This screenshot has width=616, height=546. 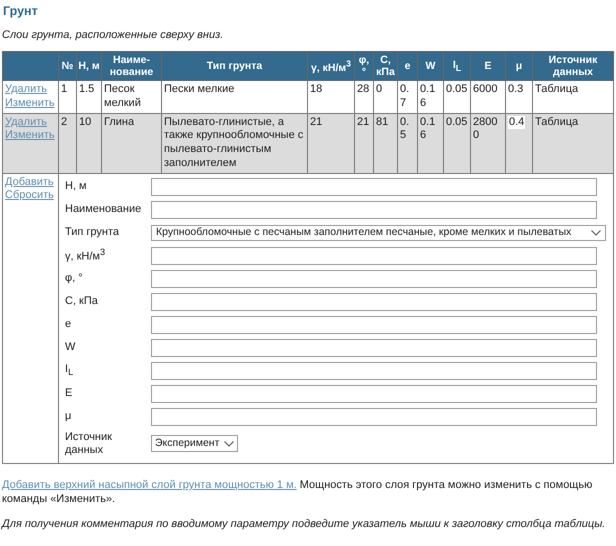 I want to click on table-cell: 1.5, so click(x=86, y=89).